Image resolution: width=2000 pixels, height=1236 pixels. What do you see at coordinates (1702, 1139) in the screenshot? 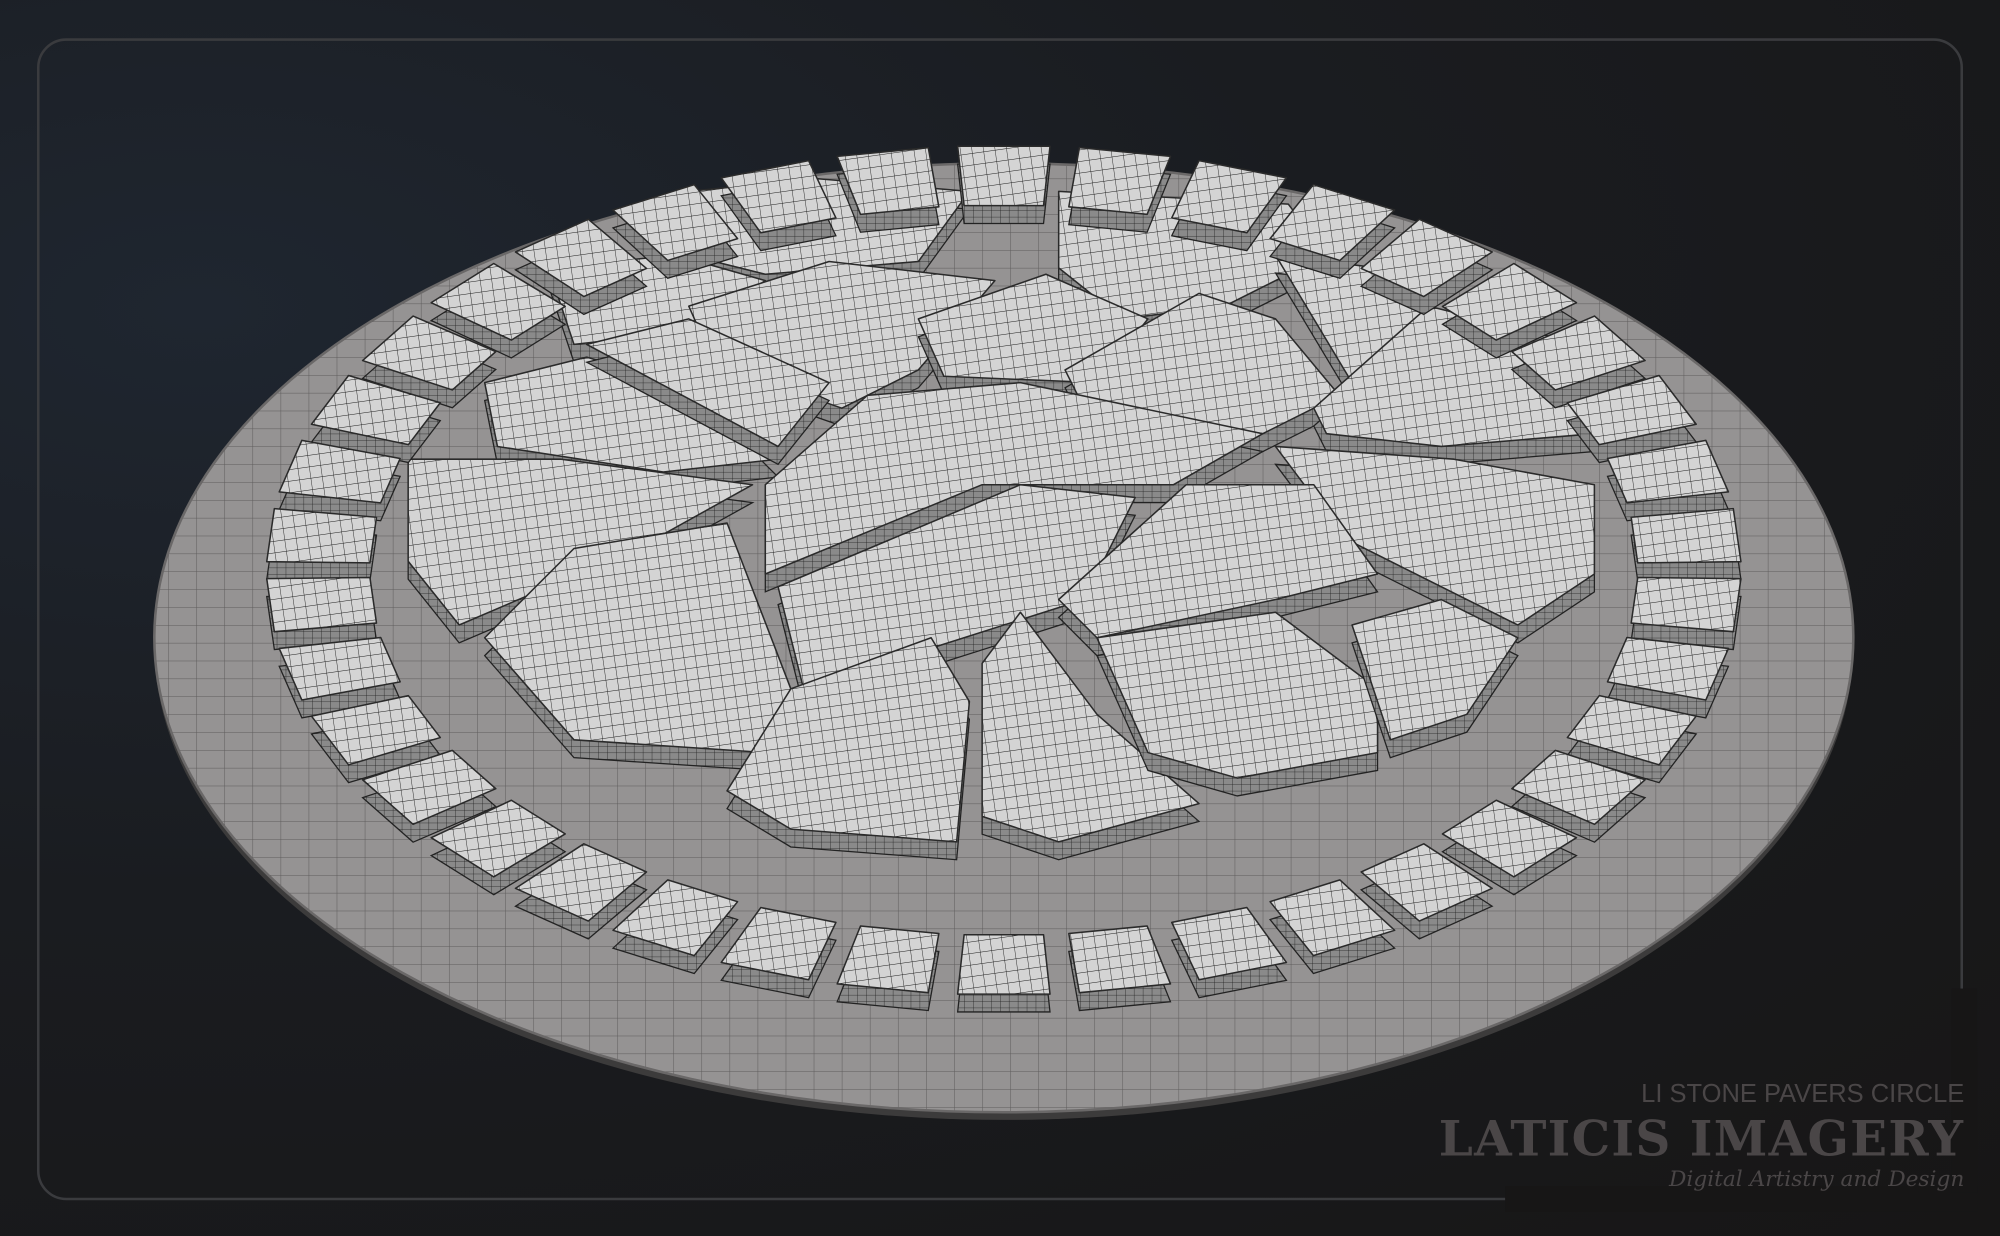
I see `brand-logo: LATICIS IMAGERY` at bounding box center [1702, 1139].